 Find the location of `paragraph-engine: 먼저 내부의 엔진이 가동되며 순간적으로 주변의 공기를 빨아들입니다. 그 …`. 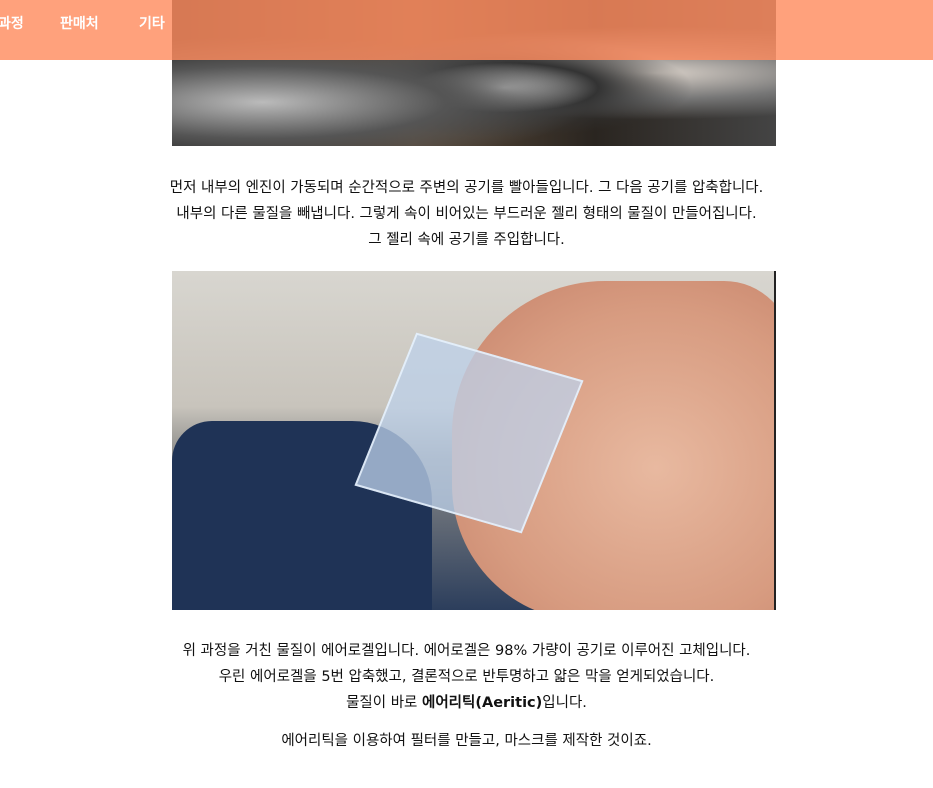

paragraph-engine: 먼저 내부의 엔진이 가동되며 순간적으로 주변의 공기를 빨아들입니다. 그 … is located at coordinates (466, 214).